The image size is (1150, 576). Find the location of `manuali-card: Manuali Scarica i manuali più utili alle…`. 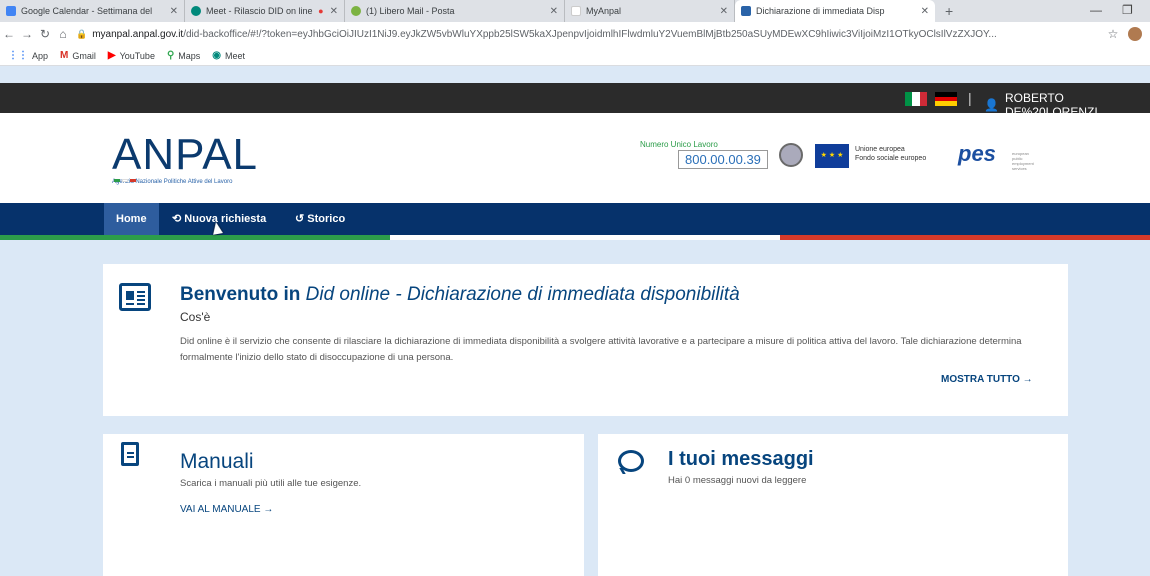

manuali-card: Manuali Scarica i manuali più utili alle… is located at coordinates (343, 505).